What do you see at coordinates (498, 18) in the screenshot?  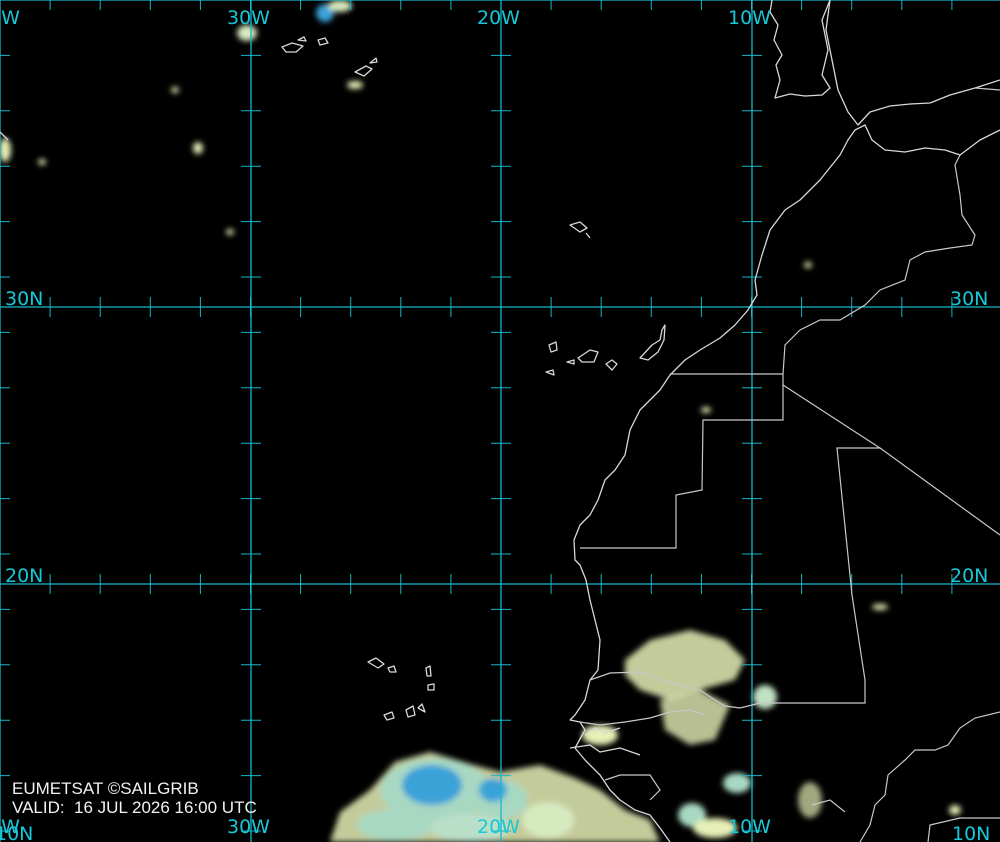 I see `longitude-label-20w-top: 20W` at bounding box center [498, 18].